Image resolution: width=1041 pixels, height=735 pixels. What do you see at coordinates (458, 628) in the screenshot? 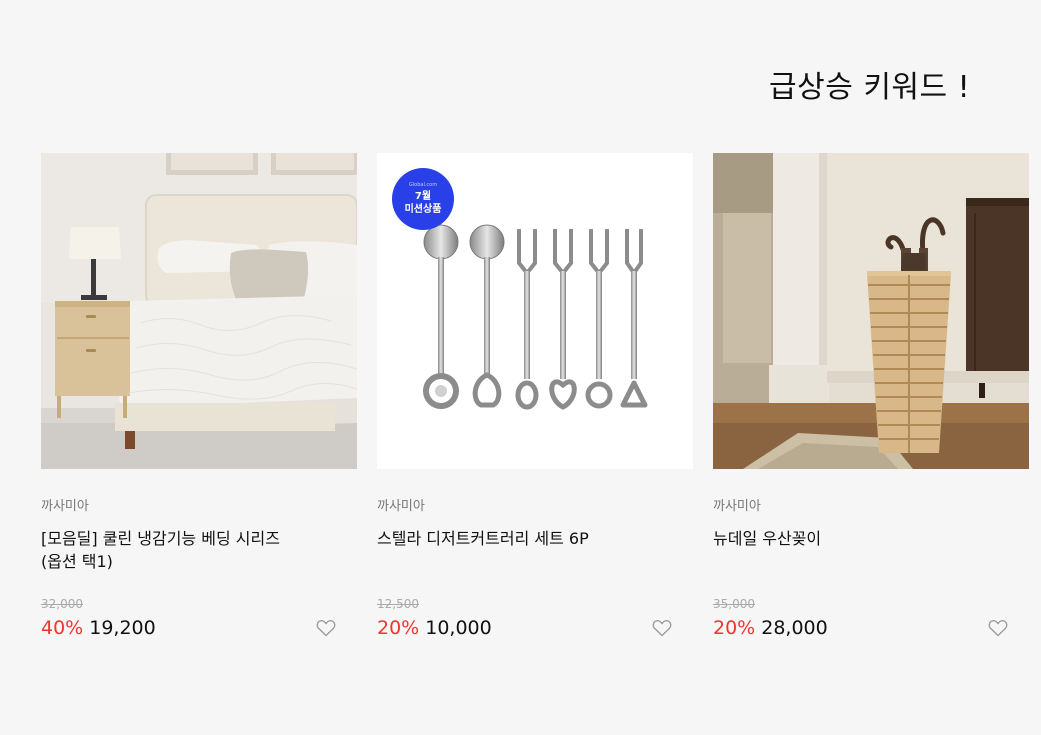
I see `sale-price: 10,000` at bounding box center [458, 628].